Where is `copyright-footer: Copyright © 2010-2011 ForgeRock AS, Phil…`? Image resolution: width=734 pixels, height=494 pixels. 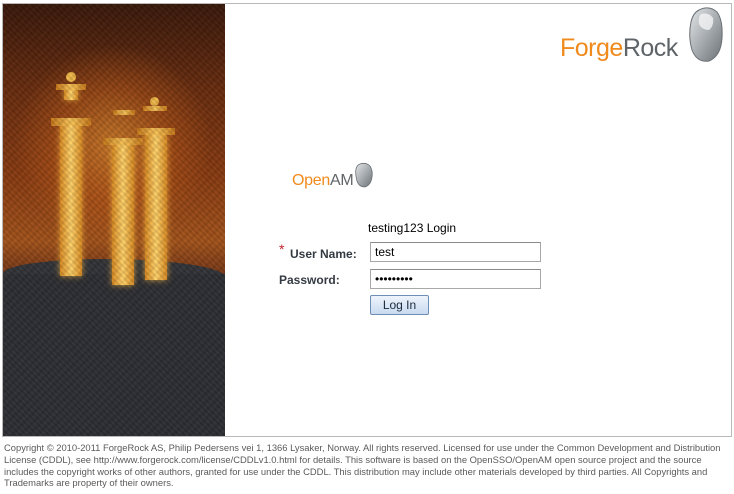 copyright-footer: Copyright © 2010-2011 ForgeRock AS, Phil… is located at coordinates (362, 465).